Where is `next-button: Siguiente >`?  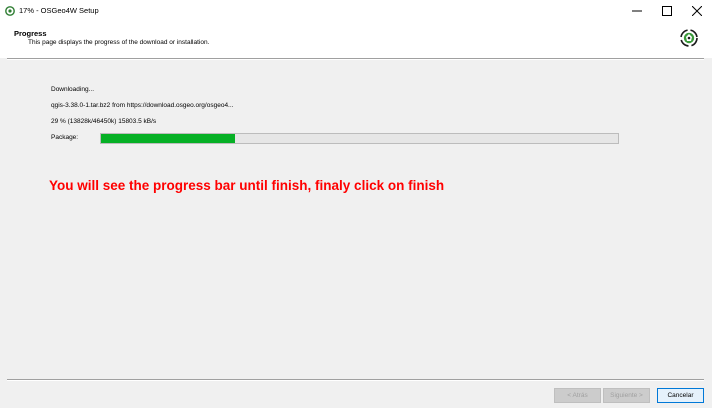
next-button: Siguiente > is located at coordinates (626, 395).